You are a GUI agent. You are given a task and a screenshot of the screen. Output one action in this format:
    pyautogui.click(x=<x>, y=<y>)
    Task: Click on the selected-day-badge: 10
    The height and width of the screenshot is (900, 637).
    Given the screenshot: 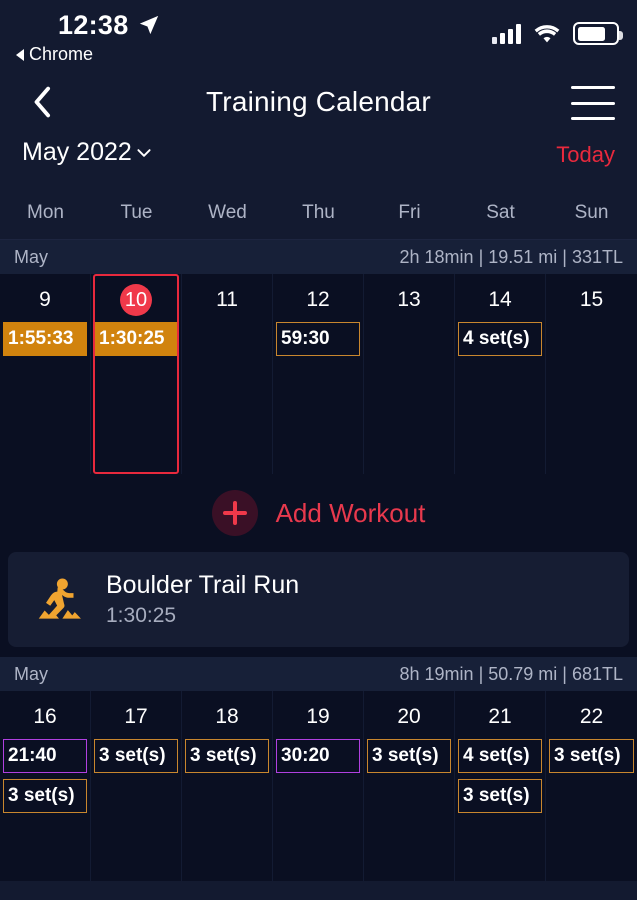 What is the action you would take?
    pyautogui.click(x=136, y=300)
    